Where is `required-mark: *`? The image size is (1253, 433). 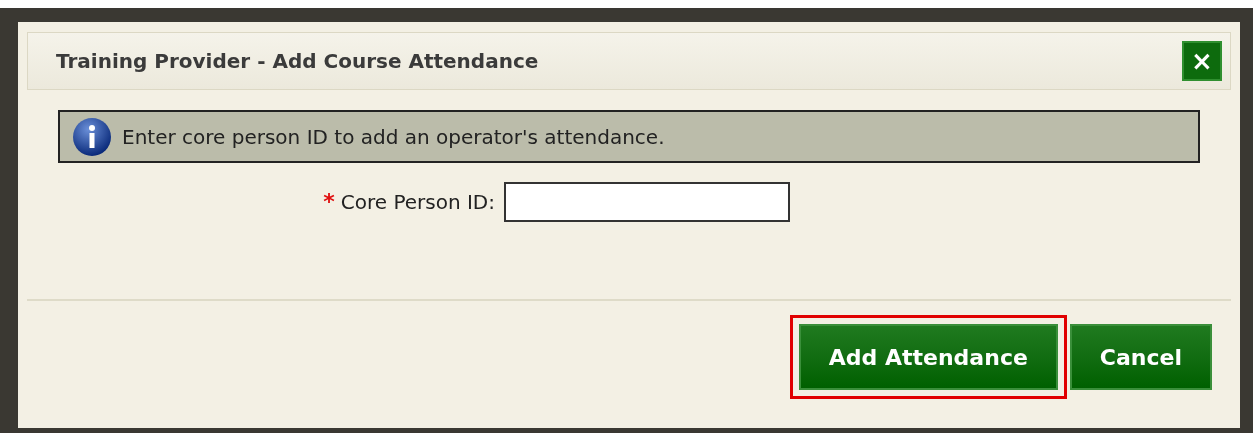
required-mark: * is located at coordinates (329, 202).